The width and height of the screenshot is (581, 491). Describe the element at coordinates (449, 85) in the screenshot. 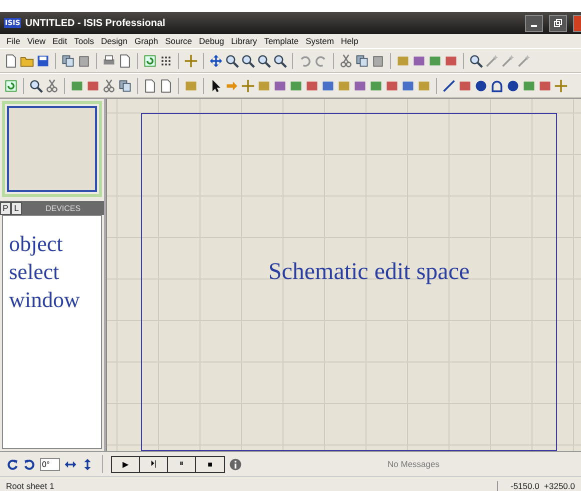

I see `line-icon` at that location.